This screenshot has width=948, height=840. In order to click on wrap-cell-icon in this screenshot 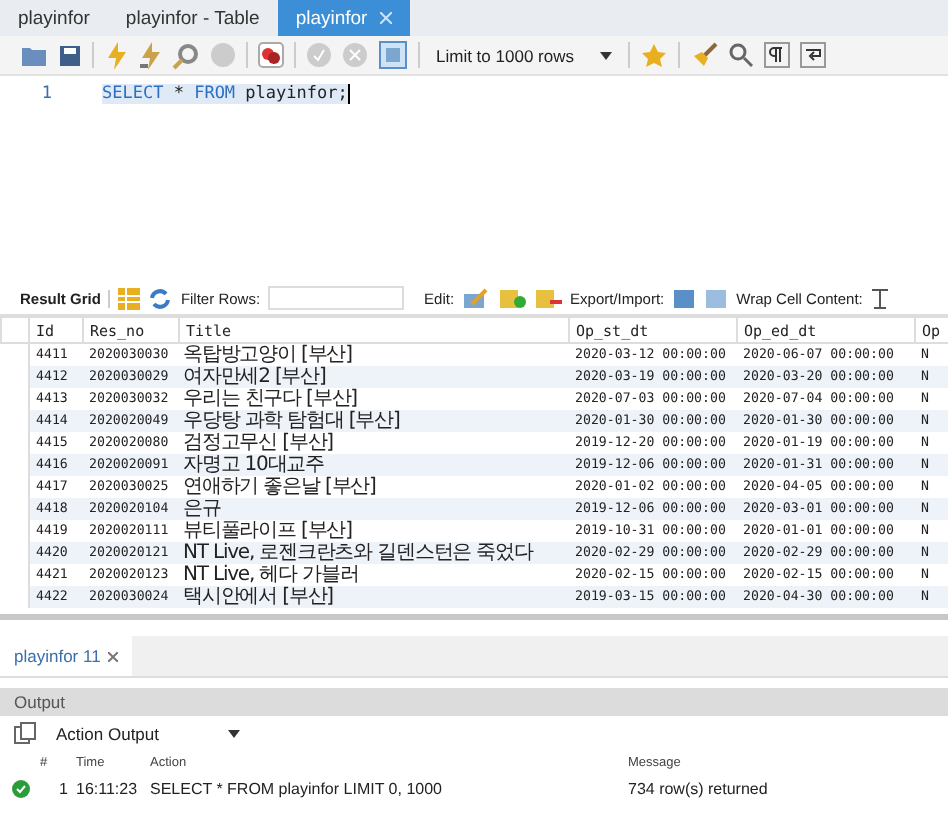, I will do `click(880, 298)`.